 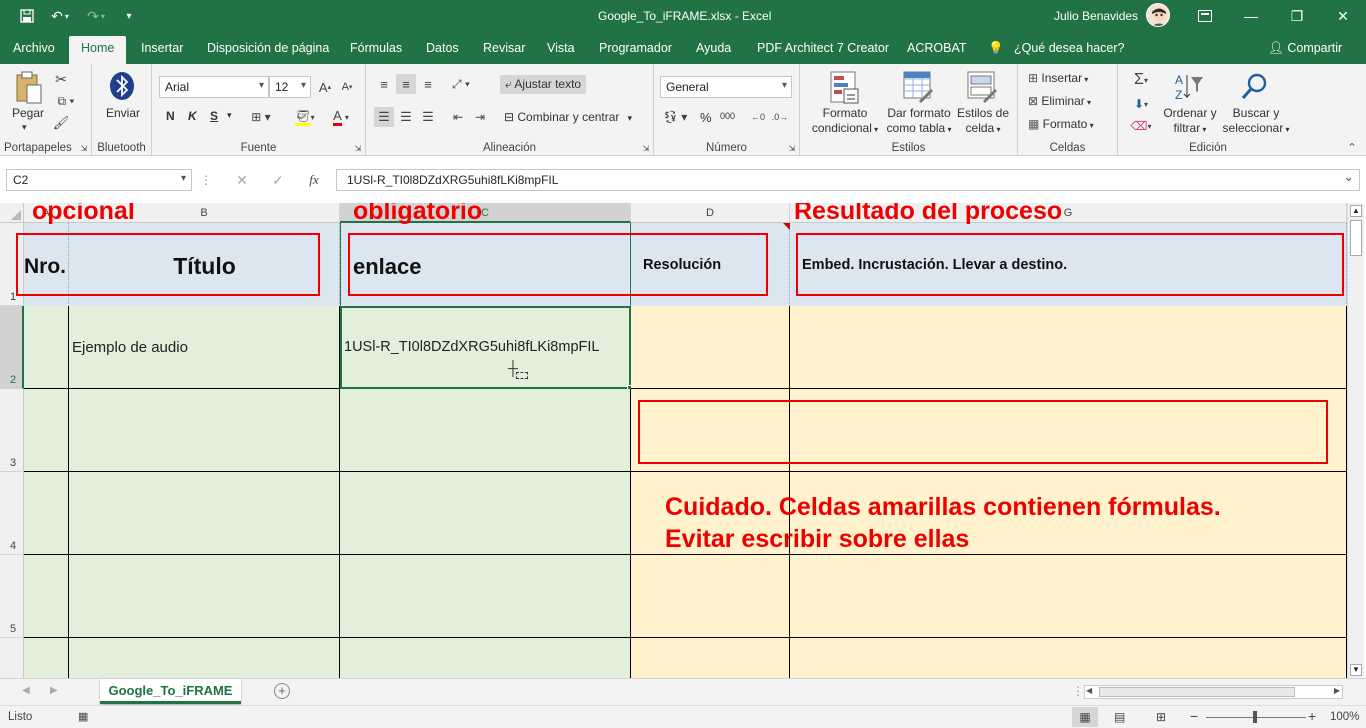 What do you see at coordinates (1356, 211) in the screenshot?
I see `scroll-up-icon: ▲` at bounding box center [1356, 211].